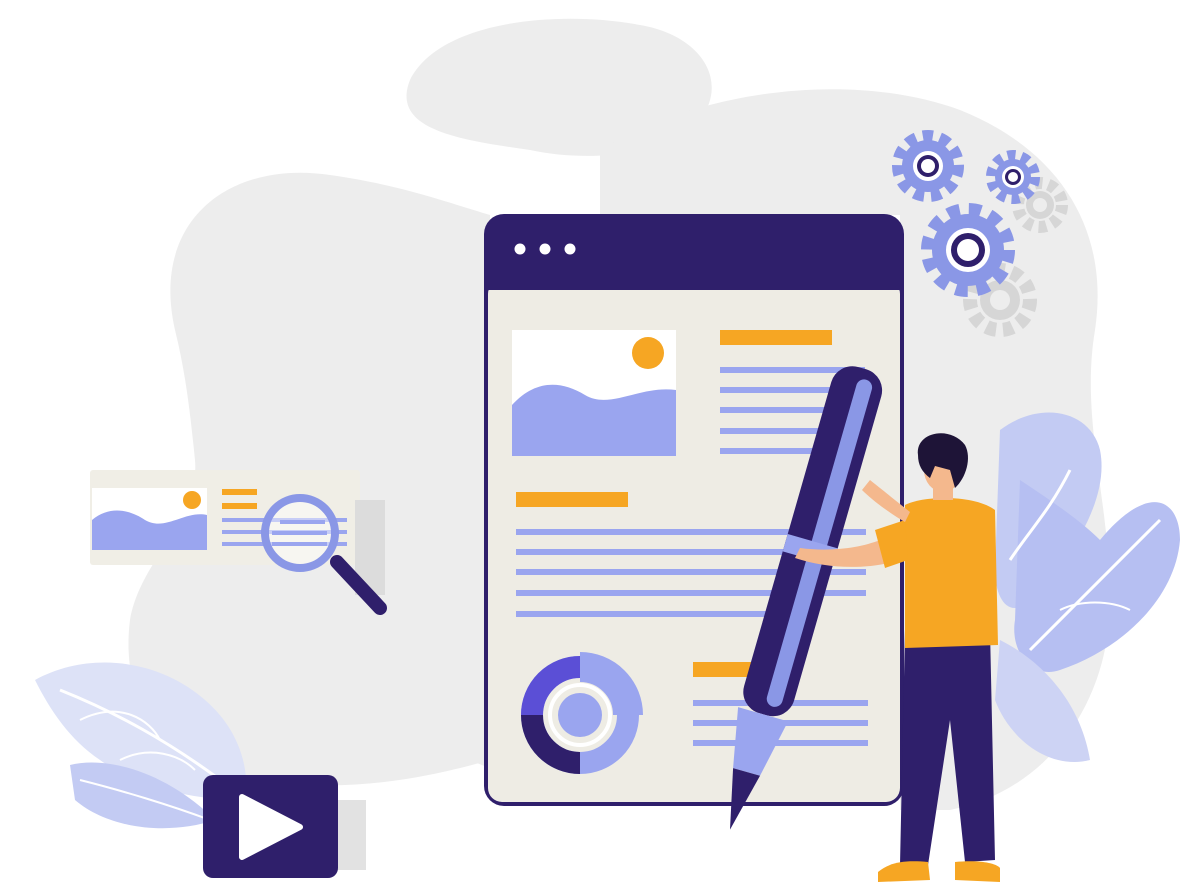  I want to click on gear-icon, so click(968, 250).